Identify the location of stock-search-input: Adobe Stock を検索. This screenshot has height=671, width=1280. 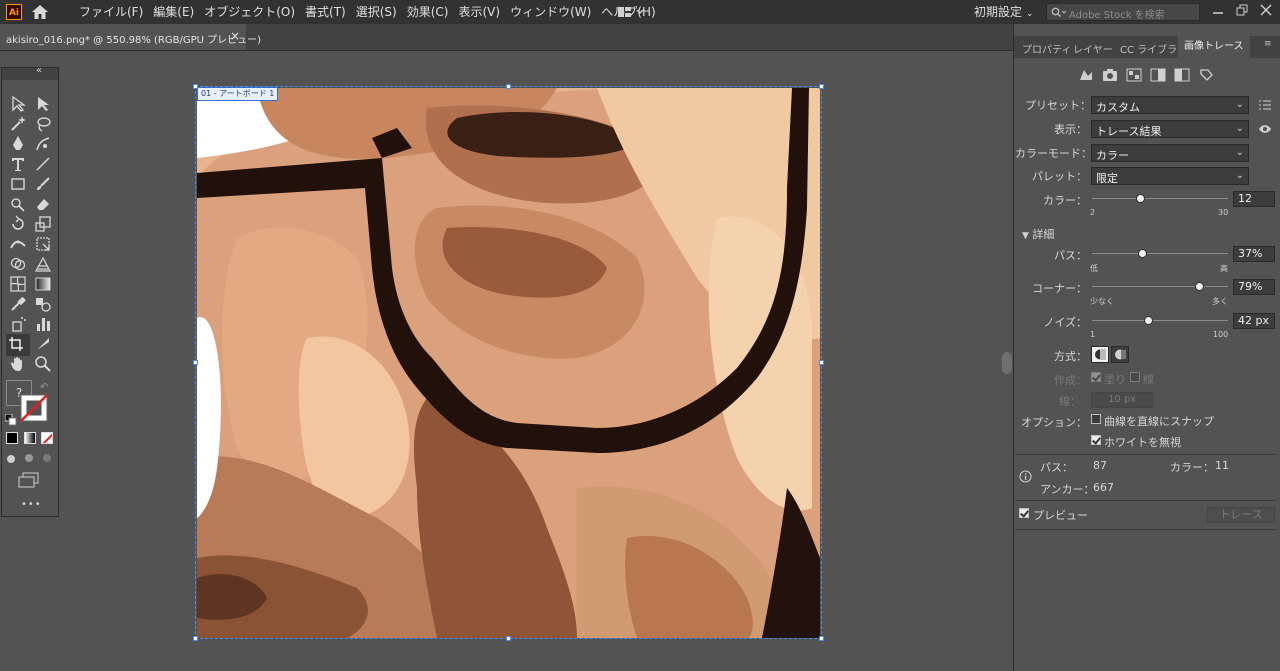
(1123, 12).